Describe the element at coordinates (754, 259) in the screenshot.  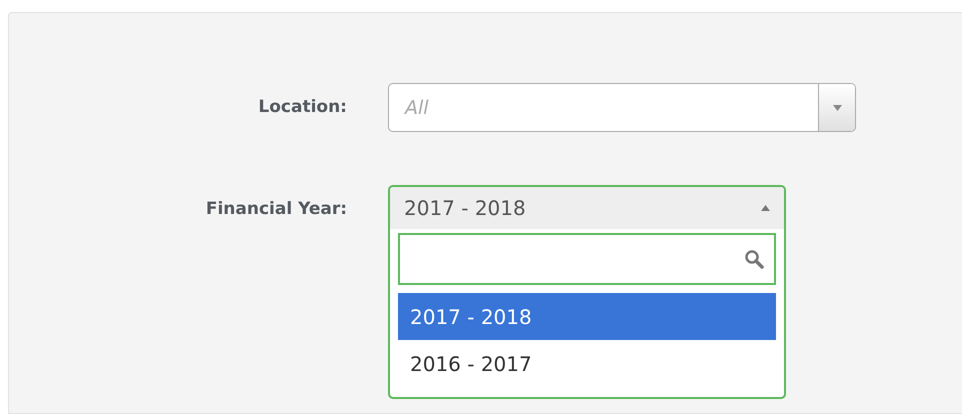
I see `search-icon` at that location.